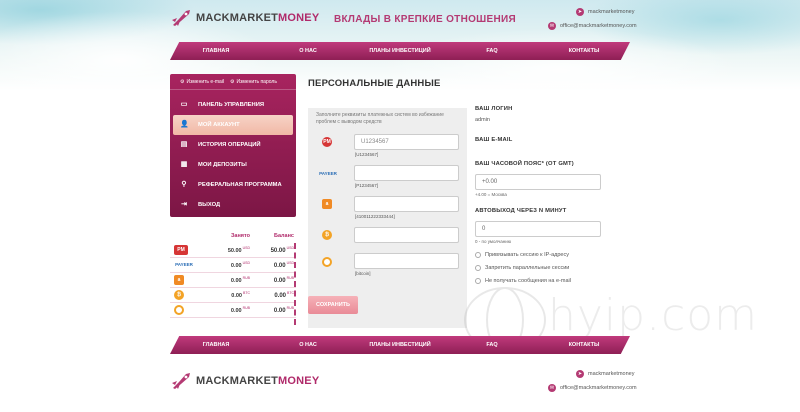 Image resolution: width=800 pixels, height=412 pixels. I want to click on sidebar-item-account: 👤 МОЙ АККАУНТ, so click(233, 125).